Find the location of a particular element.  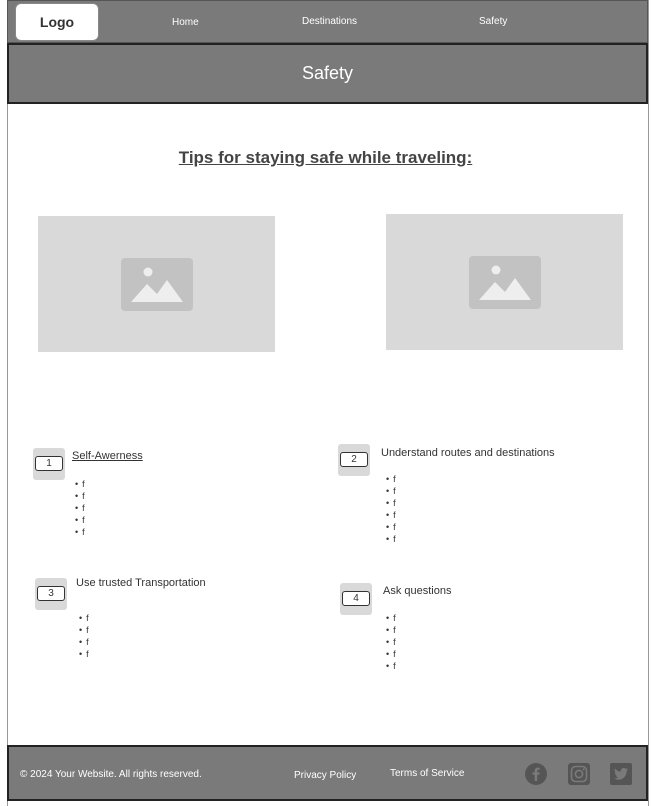

nav-link-home: Home is located at coordinates (185, 22).